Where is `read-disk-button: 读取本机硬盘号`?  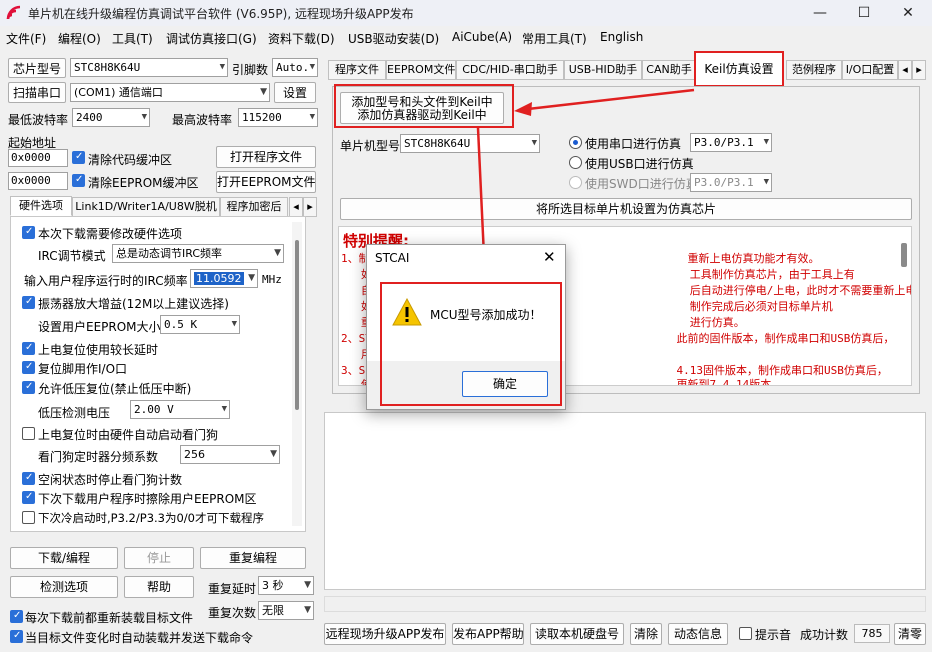
read-disk-button: 读取本机硬盘号 is located at coordinates (577, 634).